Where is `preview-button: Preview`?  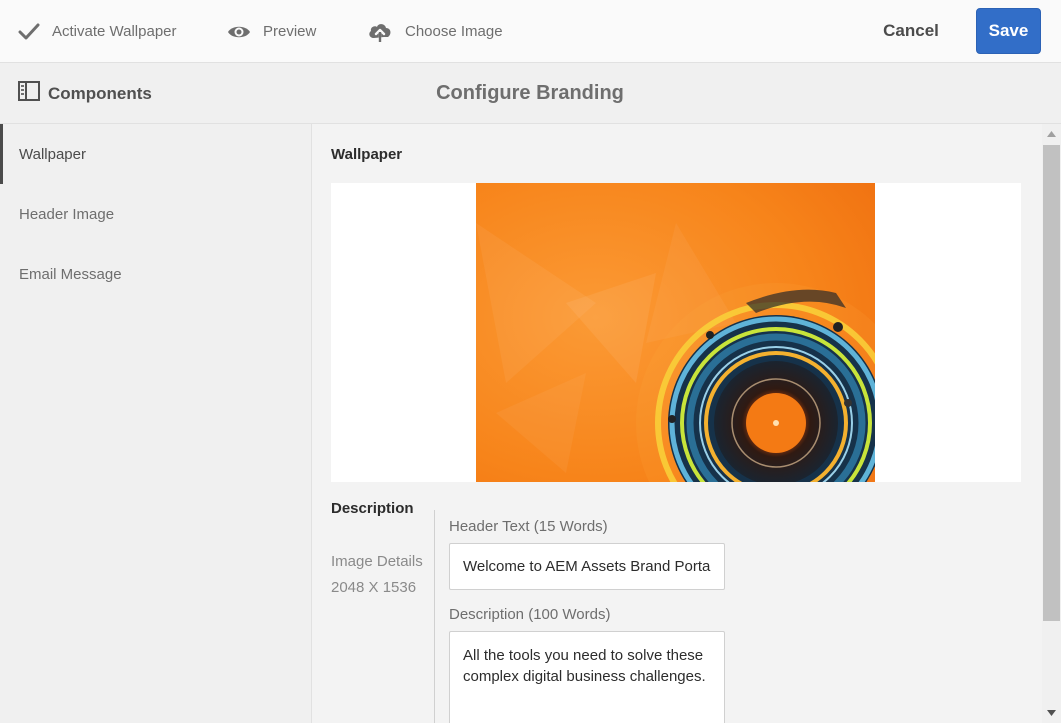
preview-button: Preview is located at coordinates (271, 31).